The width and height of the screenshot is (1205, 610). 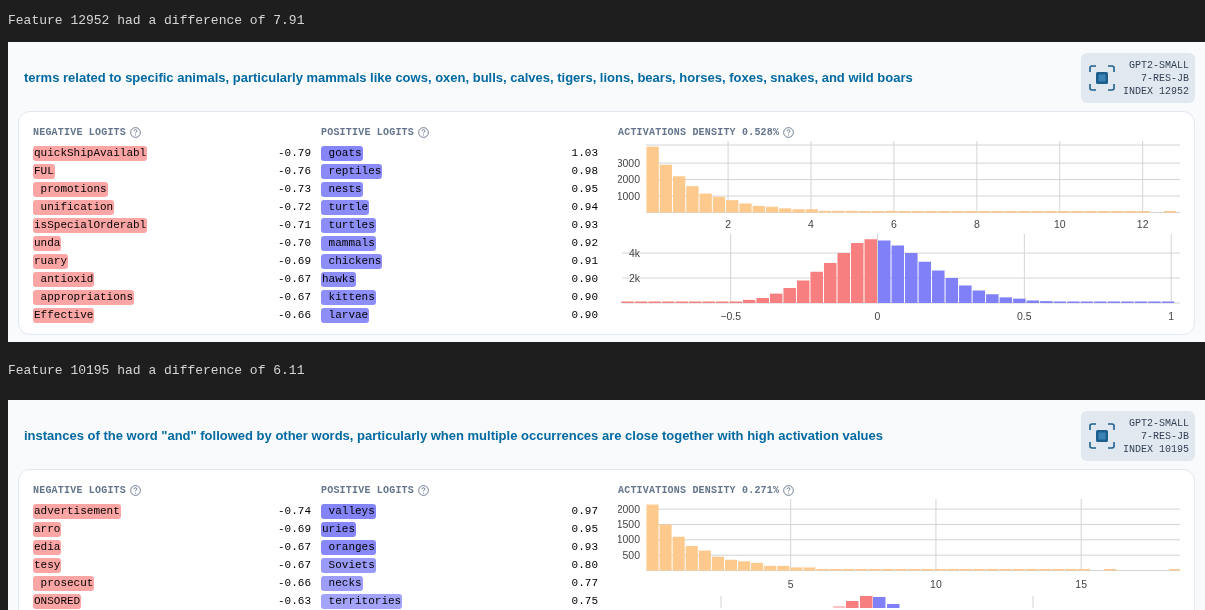 What do you see at coordinates (57, 601) in the screenshot?
I see `token-chip: ONSORED` at bounding box center [57, 601].